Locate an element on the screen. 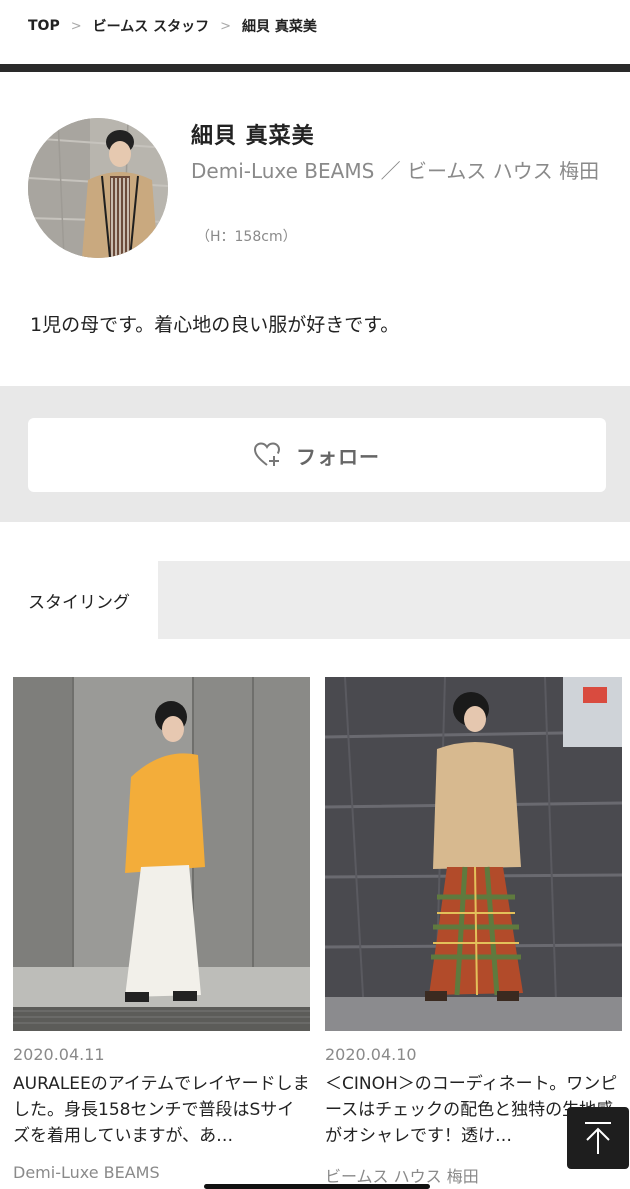 The height and width of the screenshot is (1189, 630). tab-styling: スタイリング is located at coordinates (79, 600).